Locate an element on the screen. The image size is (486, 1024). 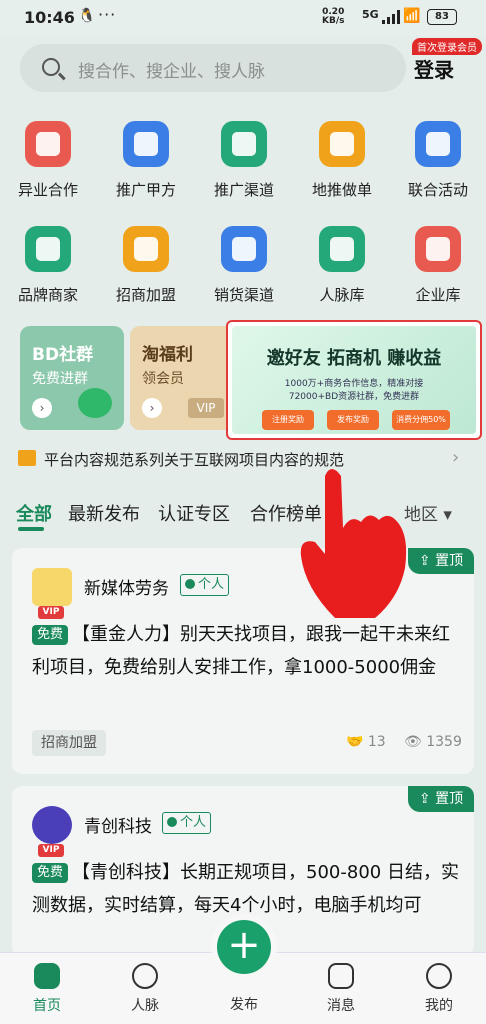
signal-bars-icon is located at coordinates (391, 17).